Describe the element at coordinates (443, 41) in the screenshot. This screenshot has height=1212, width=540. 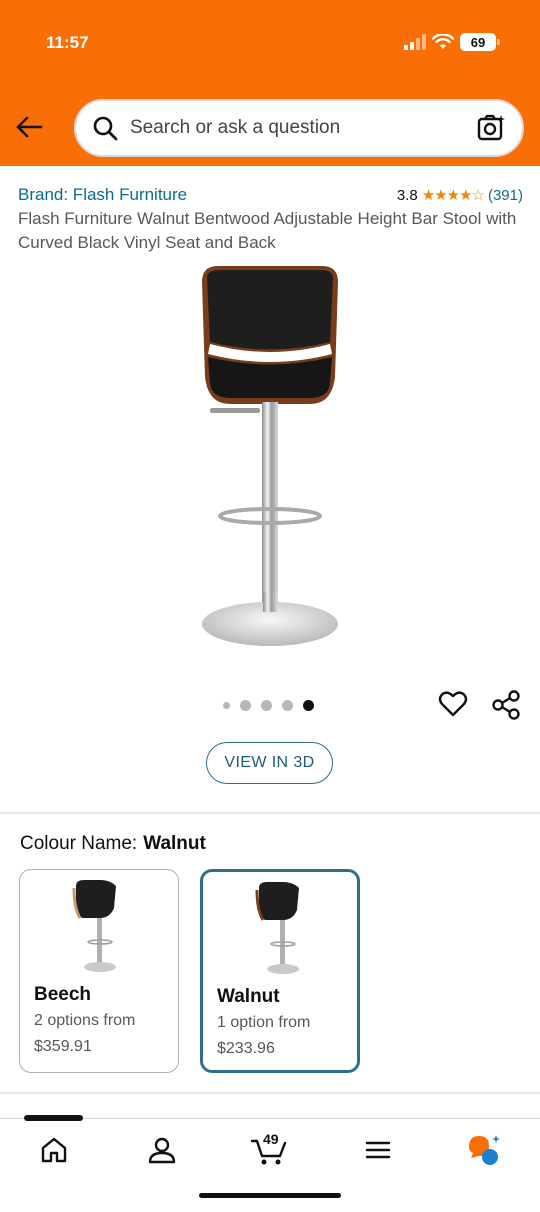
I see `wifi-icon` at that location.